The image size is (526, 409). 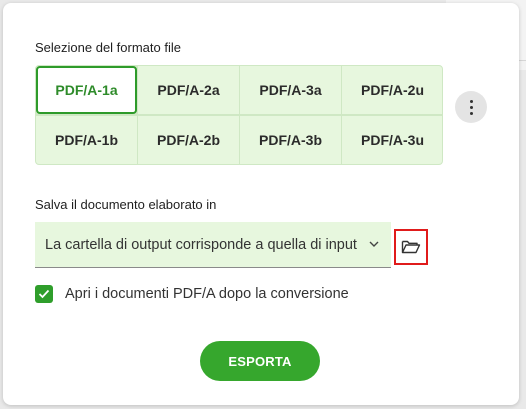 I want to click on format-option-pdfa-3u: PDF/A-3u, so click(x=392, y=140).